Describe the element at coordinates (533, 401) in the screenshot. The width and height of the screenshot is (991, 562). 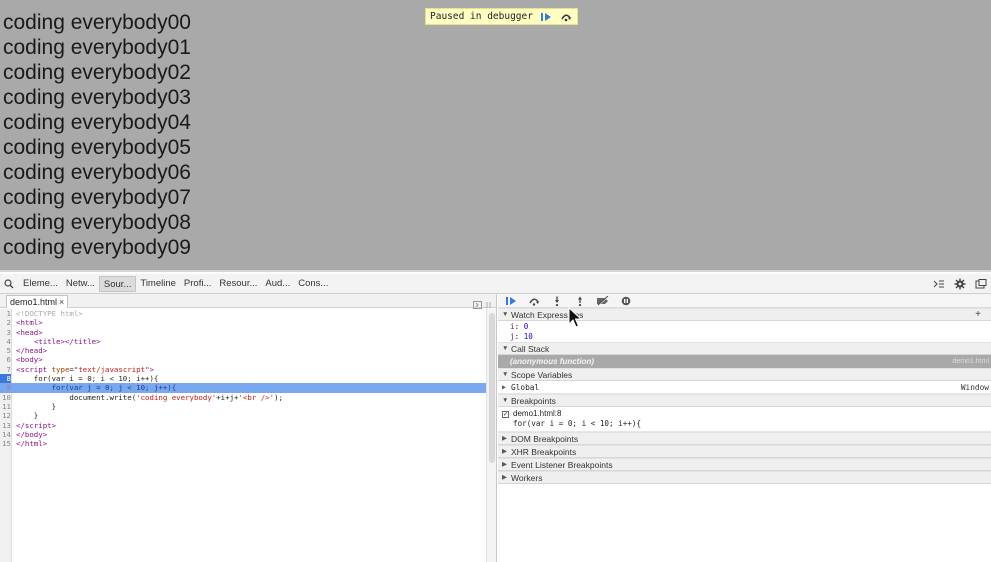
I see `breakpoints-title: Breakpoints` at that location.